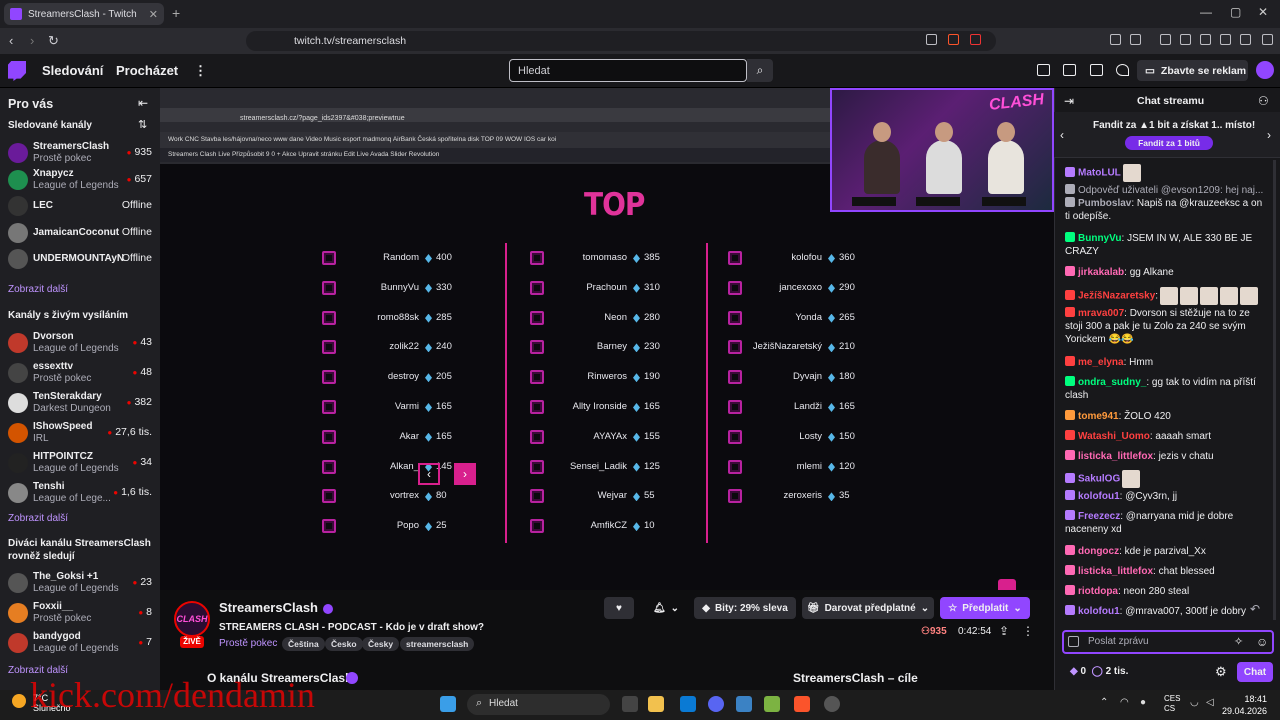  I want to click on sidebar-channel: IShowSpeed IRL ● 27,6 tis., so click(80, 433).